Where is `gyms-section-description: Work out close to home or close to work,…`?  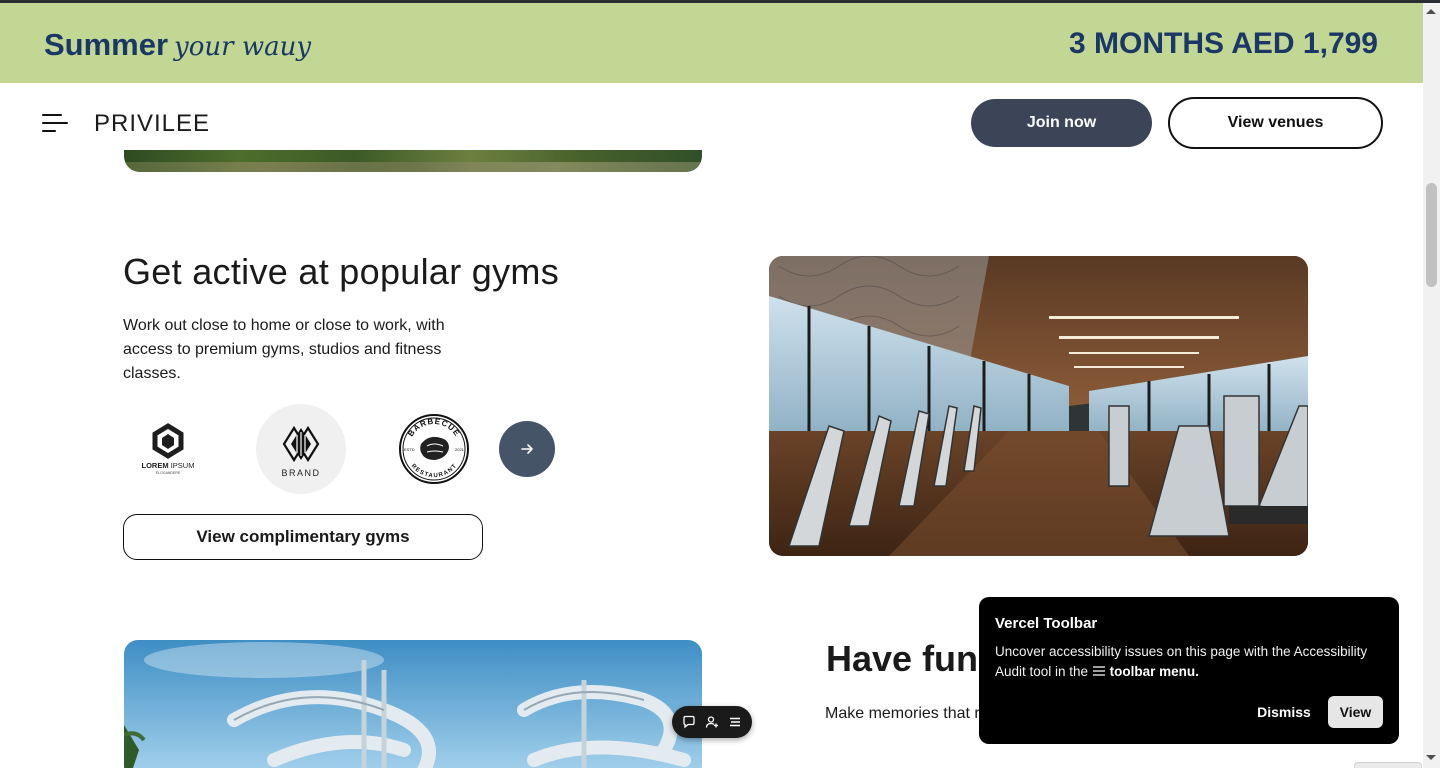 gyms-section-description: Work out close to home or close to work,… is located at coordinates (284, 349).